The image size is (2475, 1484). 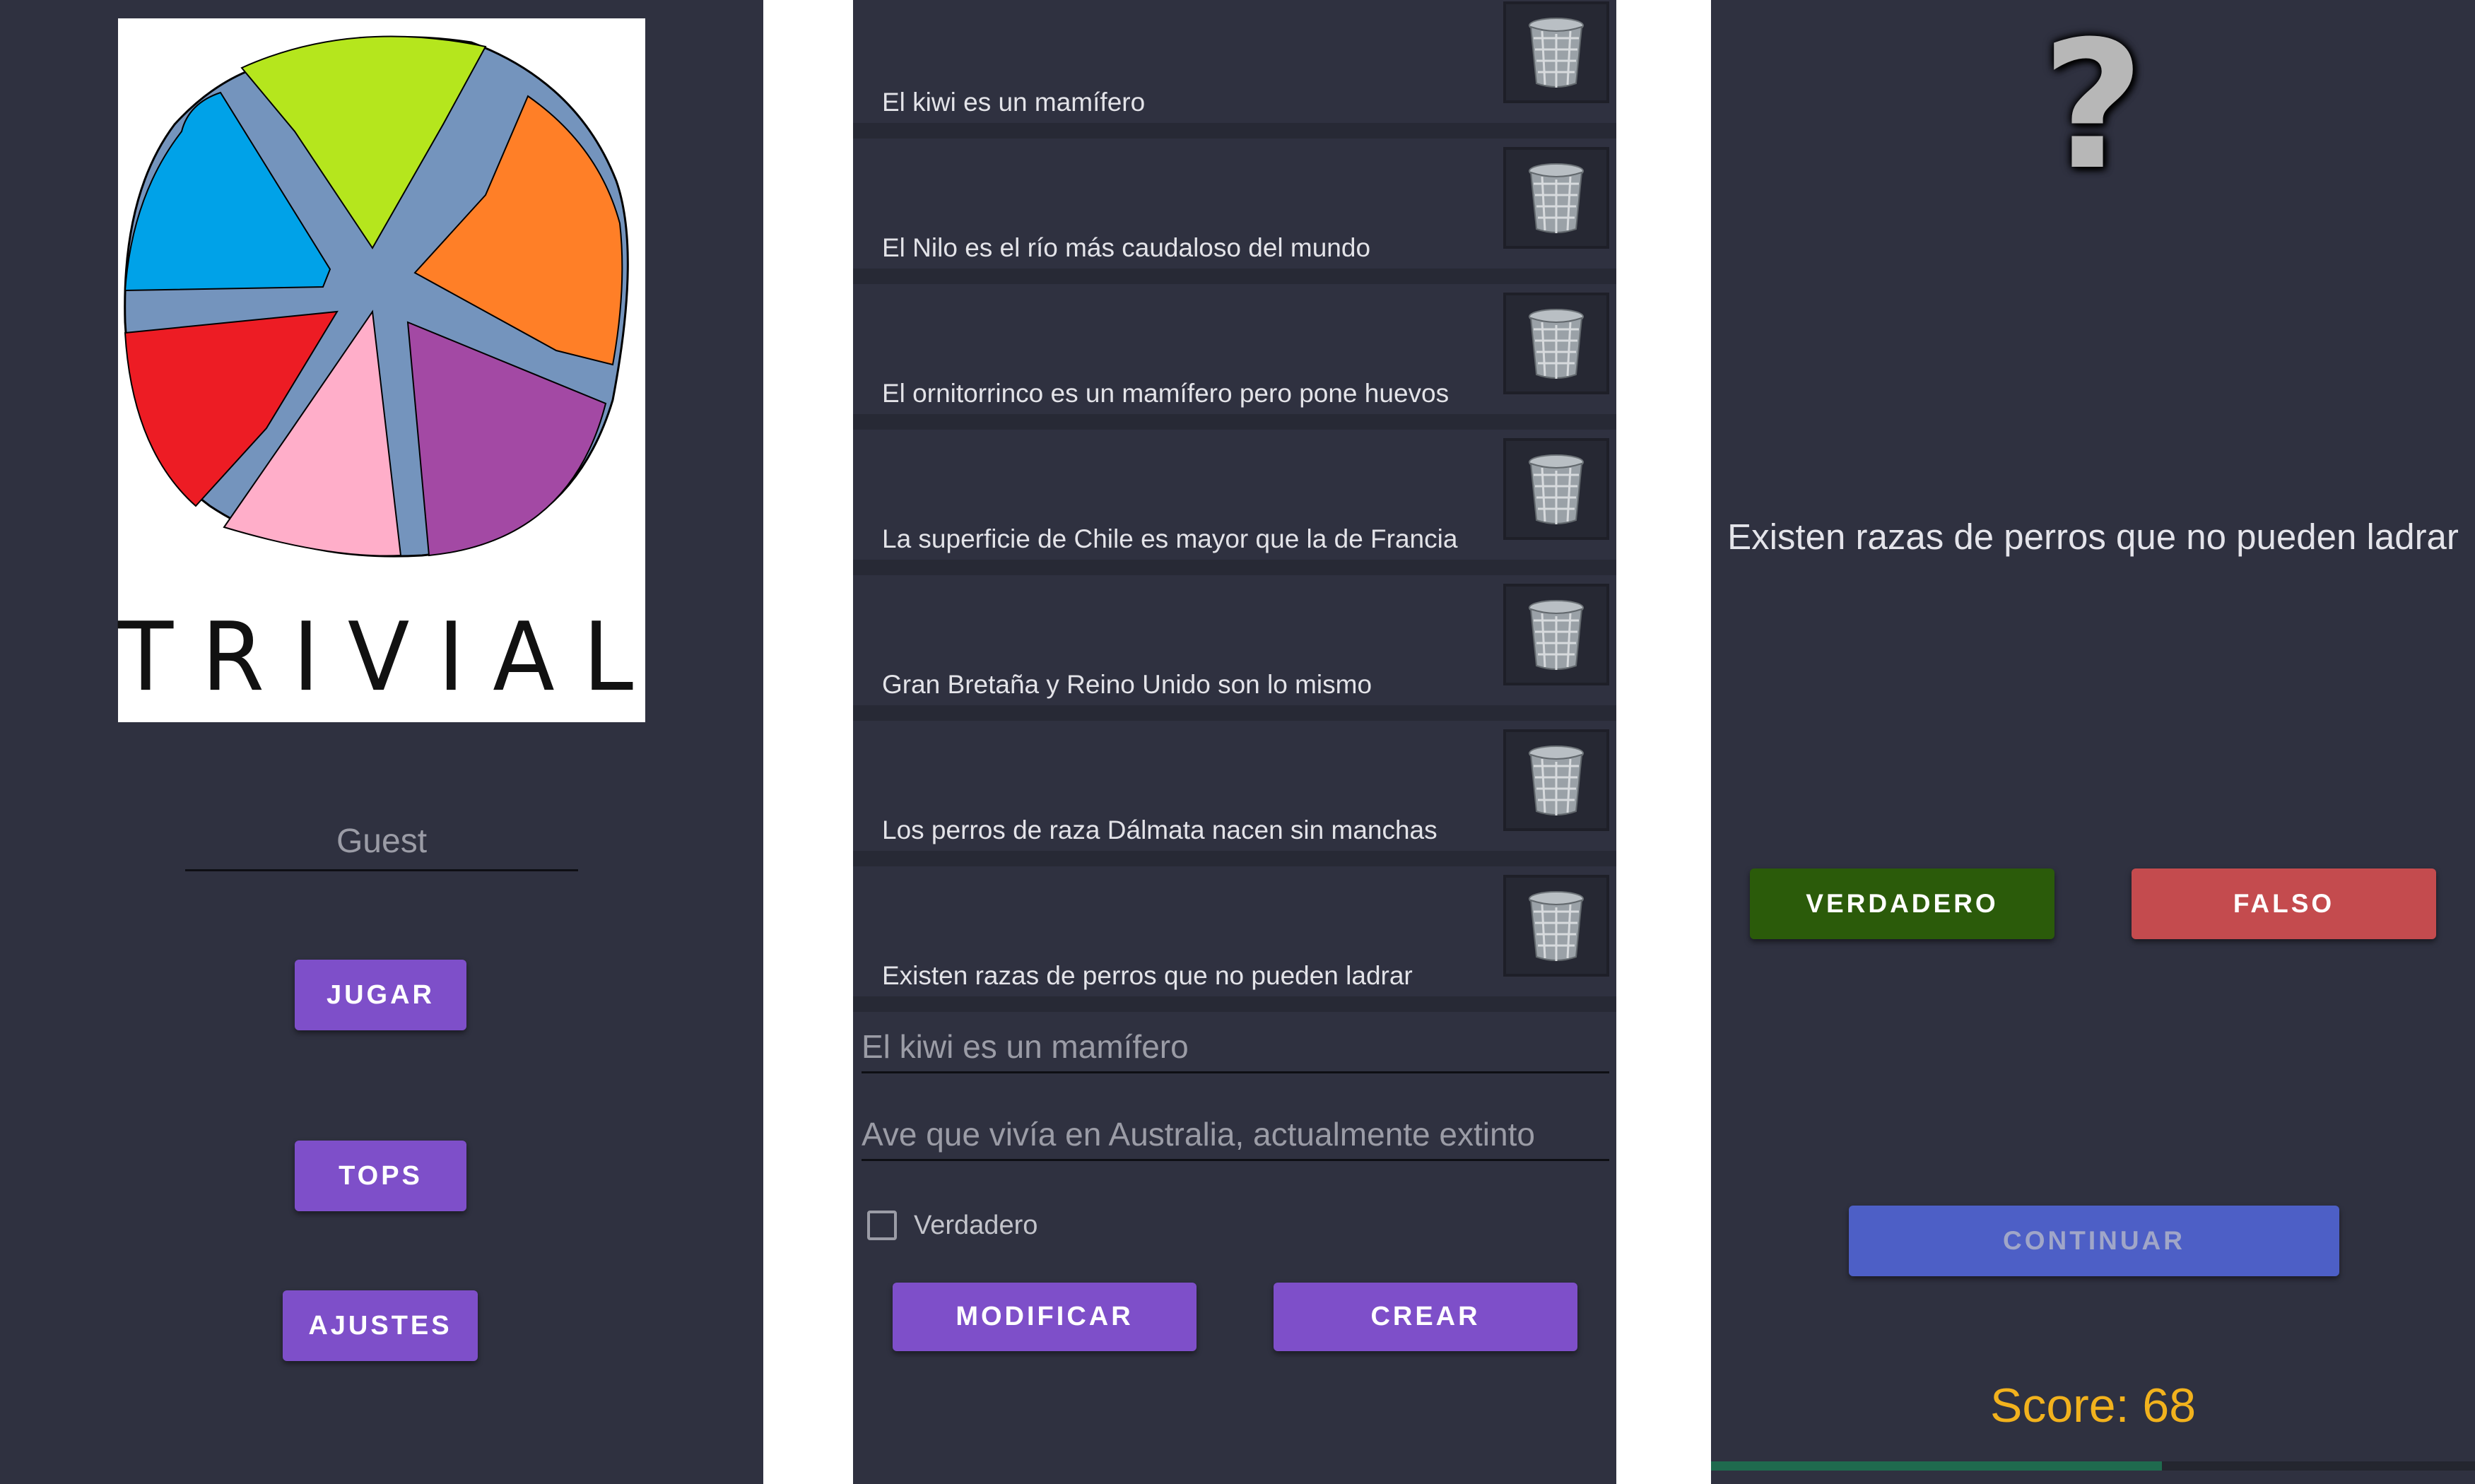 I want to click on tops-button: TOPS, so click(x=380, y=1176).